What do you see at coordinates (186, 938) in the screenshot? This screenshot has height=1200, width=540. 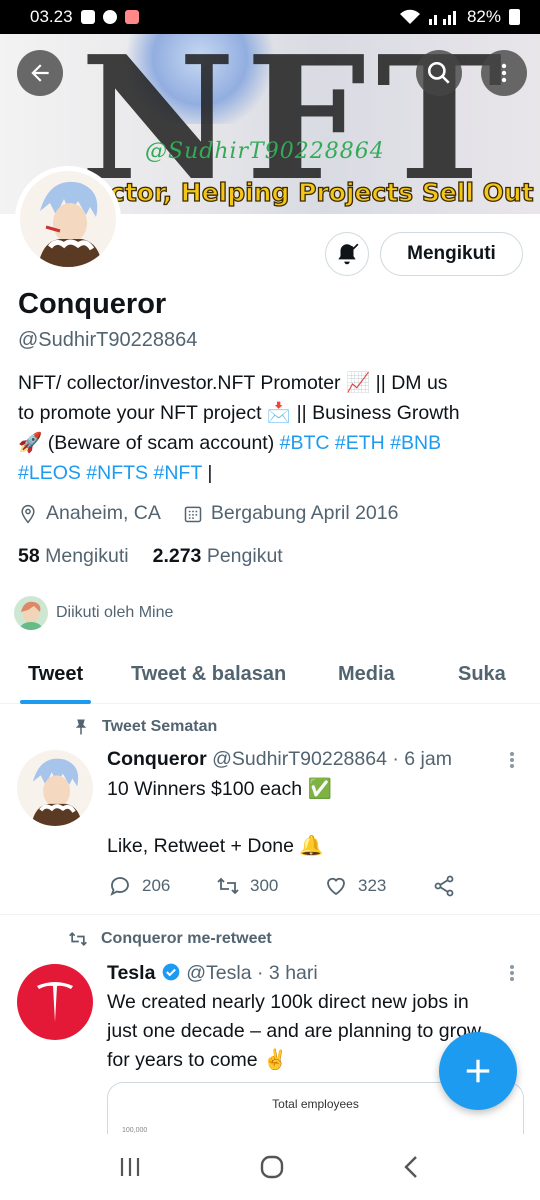 I see `context-label: Conqueror me-retweet` at bounding box center [186, 938].